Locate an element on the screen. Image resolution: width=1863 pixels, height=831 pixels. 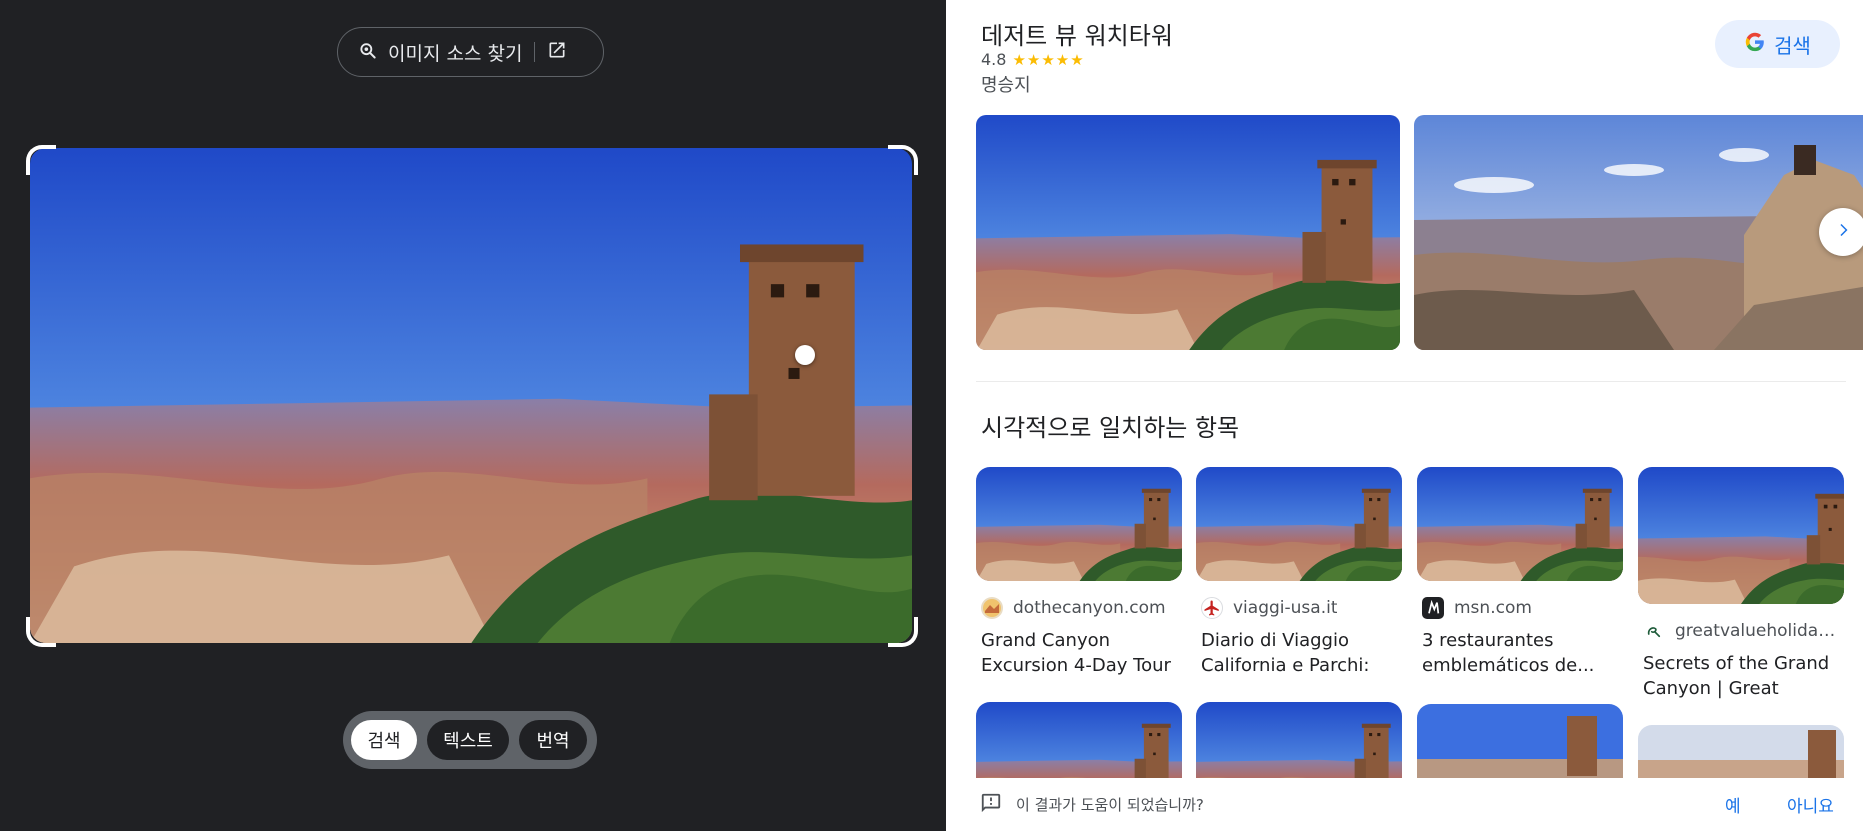
mode-search-button: 검색 is located at coordinates (384, 740).